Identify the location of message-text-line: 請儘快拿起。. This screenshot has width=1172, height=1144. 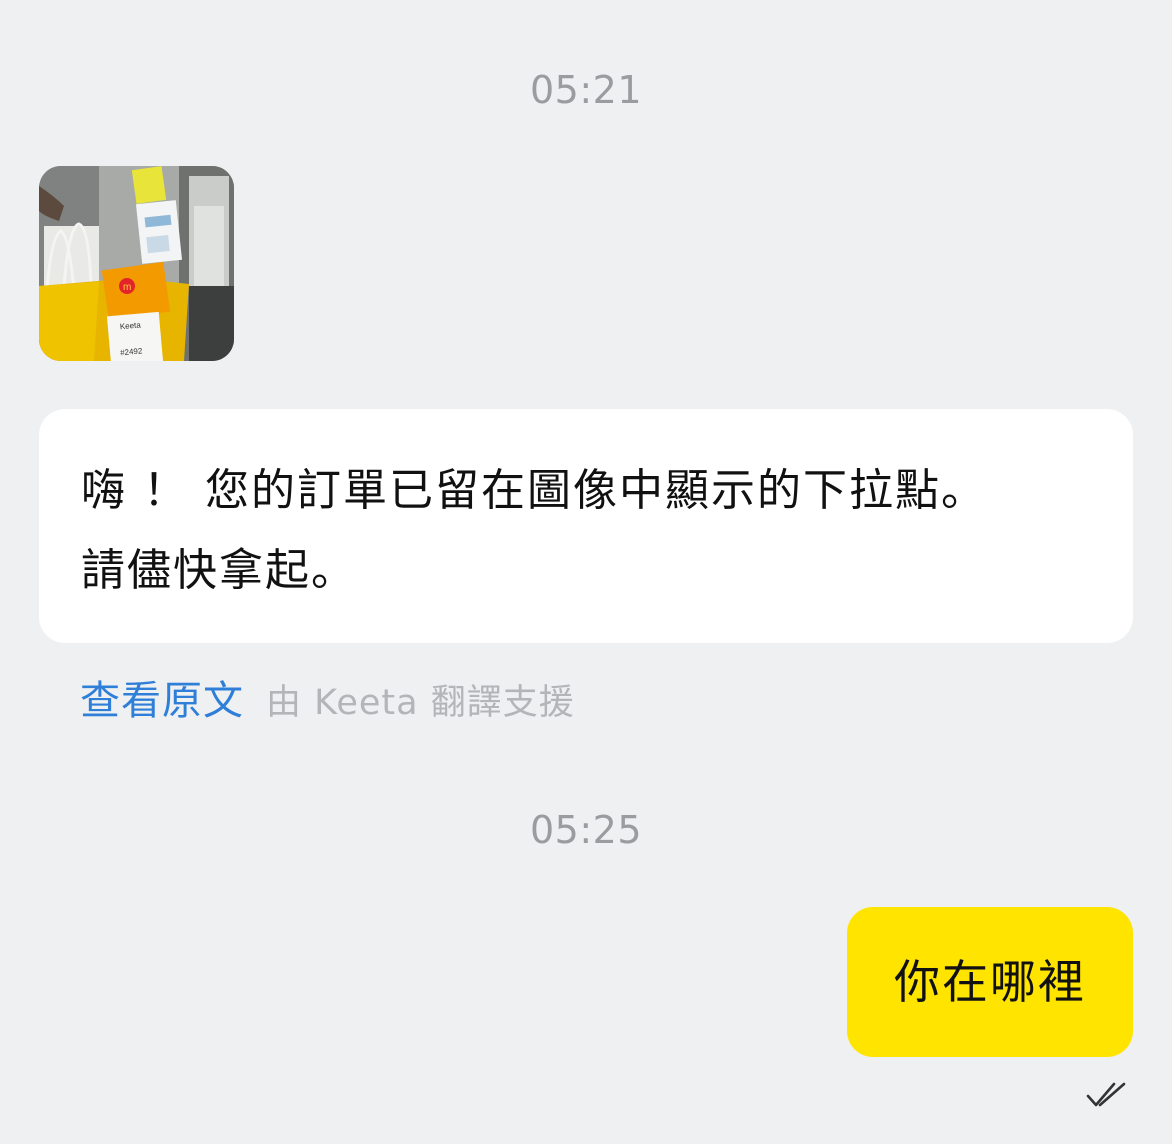
(219, 570).